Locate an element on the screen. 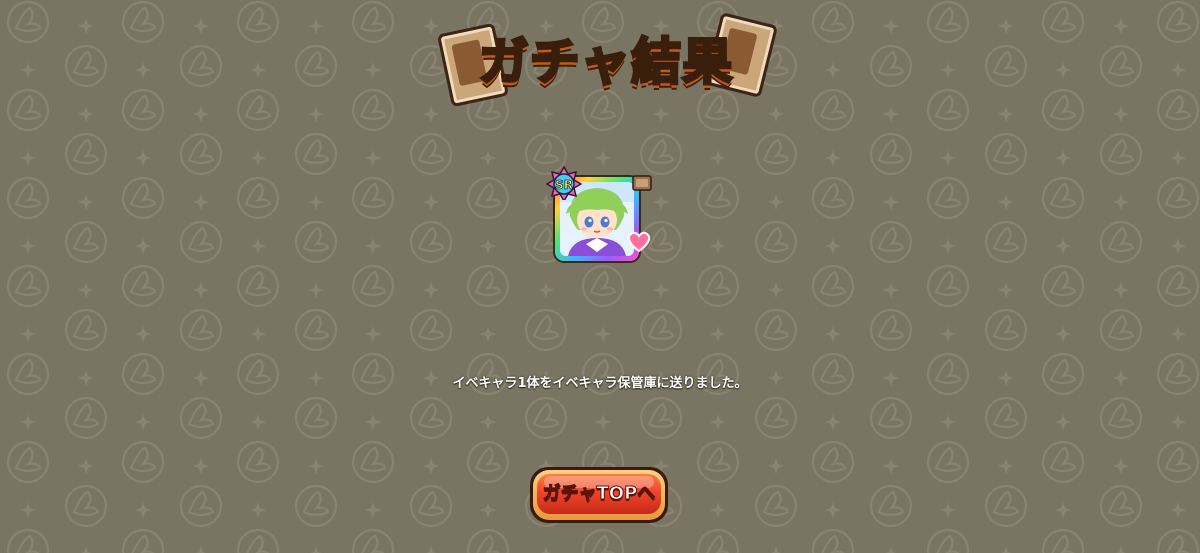 This screenshot has height=553, width=1200. title-banner: ガチャ結果 is located at coordinates (607, 60).